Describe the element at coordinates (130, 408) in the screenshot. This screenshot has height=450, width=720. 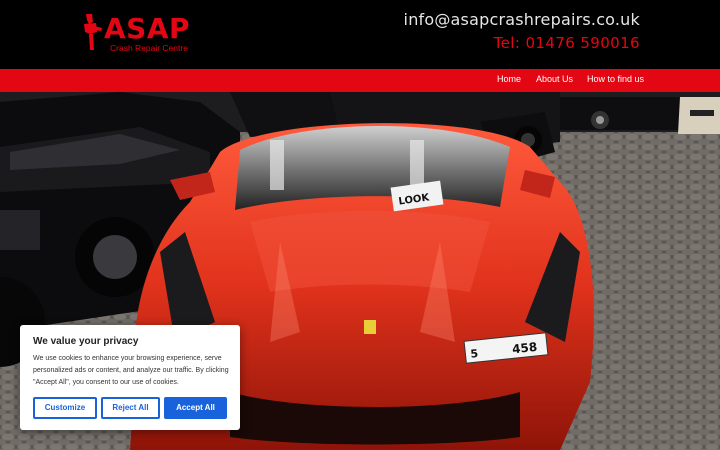
I see `reject-all-button: Reject All` at that location.